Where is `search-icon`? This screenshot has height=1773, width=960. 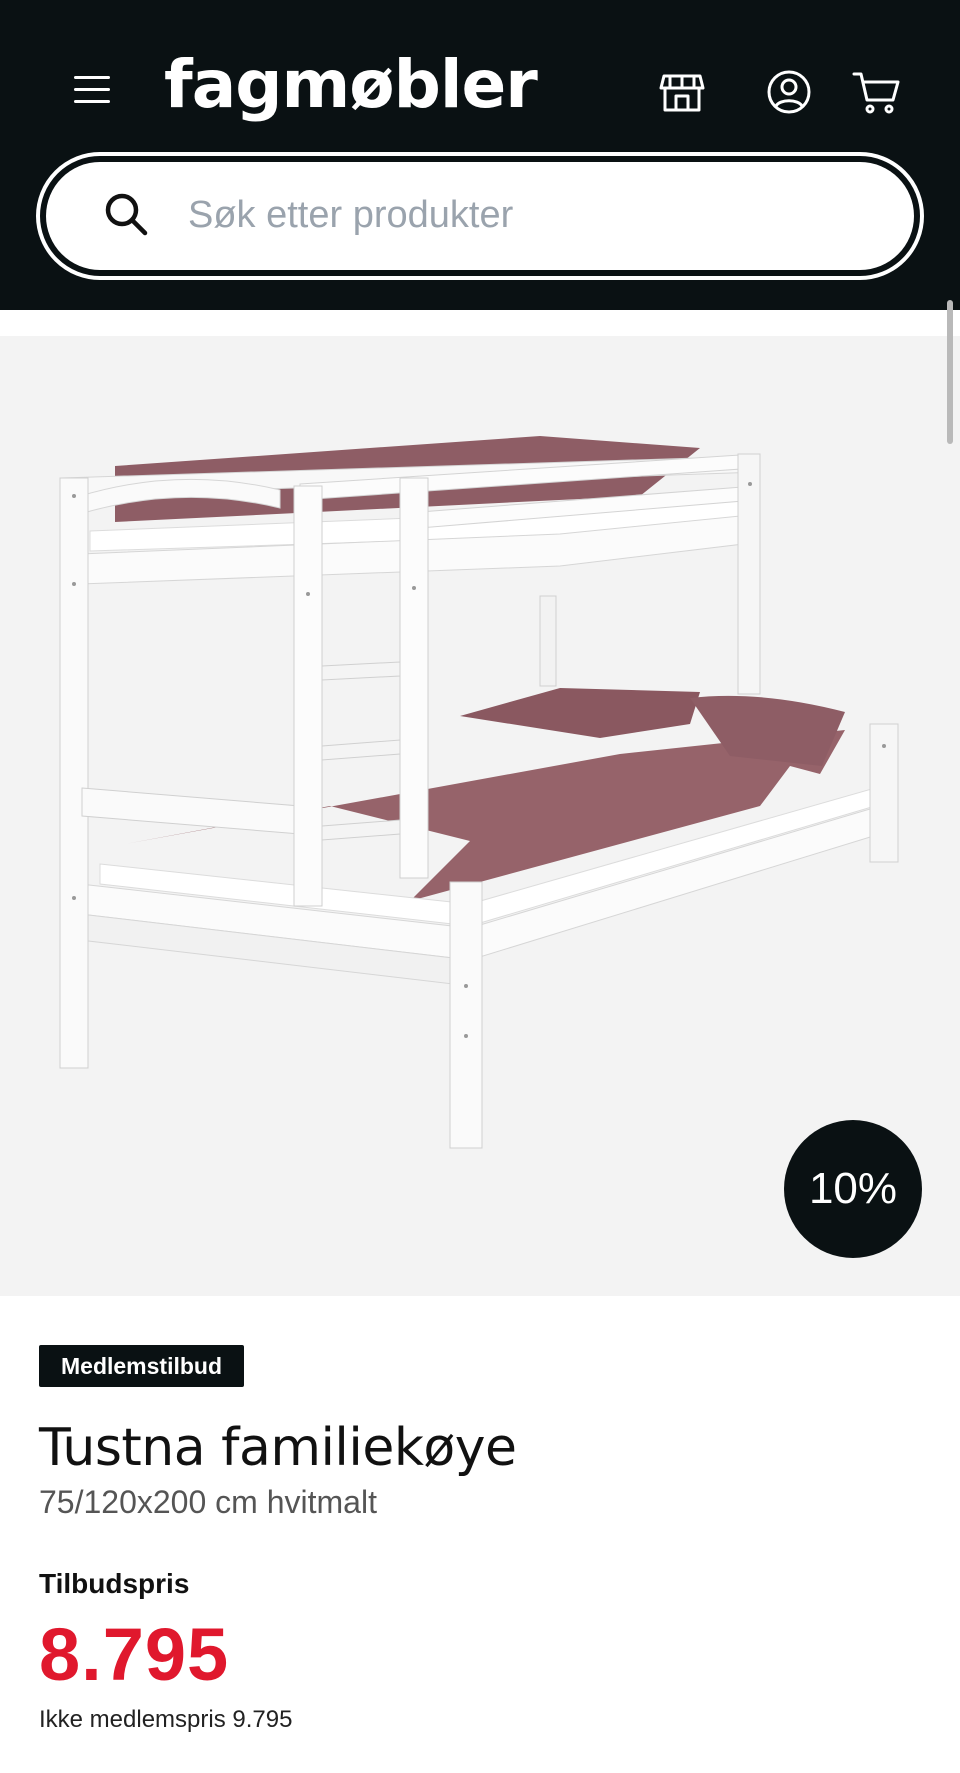
search-icon is located at coordinates (126, 214).